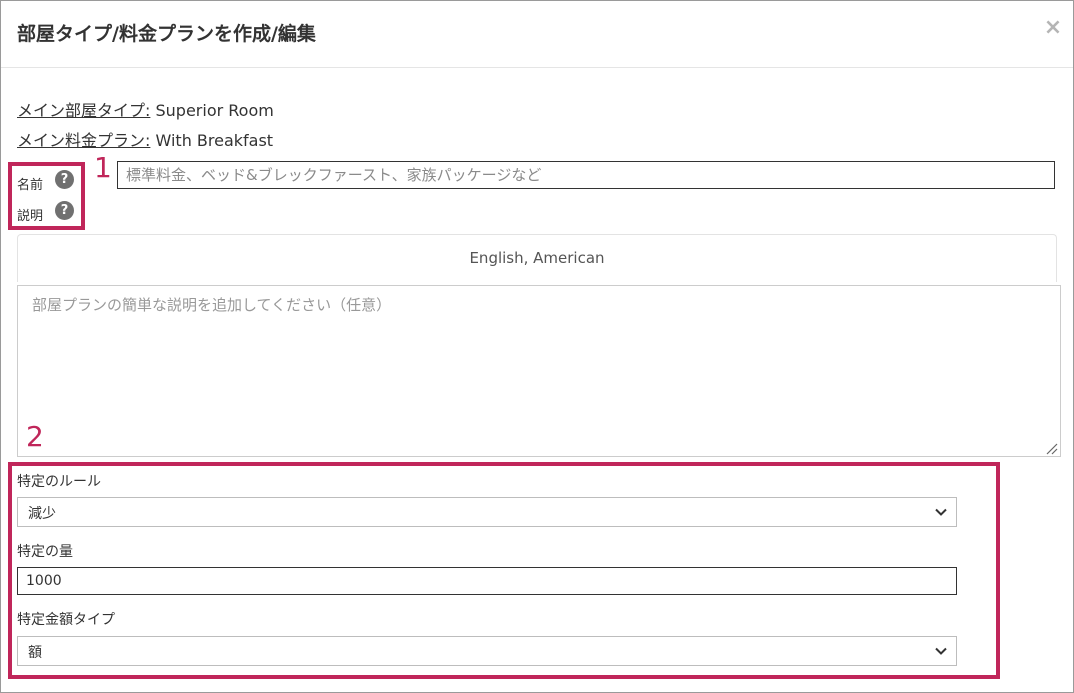 The height and width of the screenshot is (693, 1074). I want to click on tab-language-english-american: English, American, so click(537, 258).